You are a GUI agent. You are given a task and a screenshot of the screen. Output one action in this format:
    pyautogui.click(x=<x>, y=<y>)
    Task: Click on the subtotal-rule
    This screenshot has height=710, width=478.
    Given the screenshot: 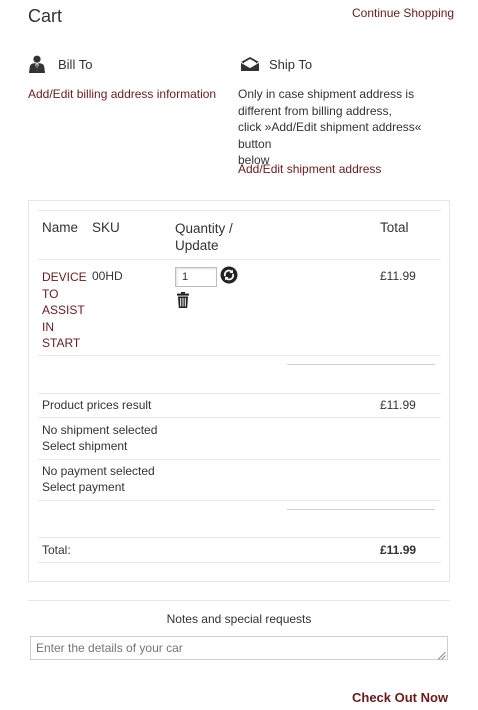 What is the action you would take?
    pyautogui.click(x=361, y=364)
    